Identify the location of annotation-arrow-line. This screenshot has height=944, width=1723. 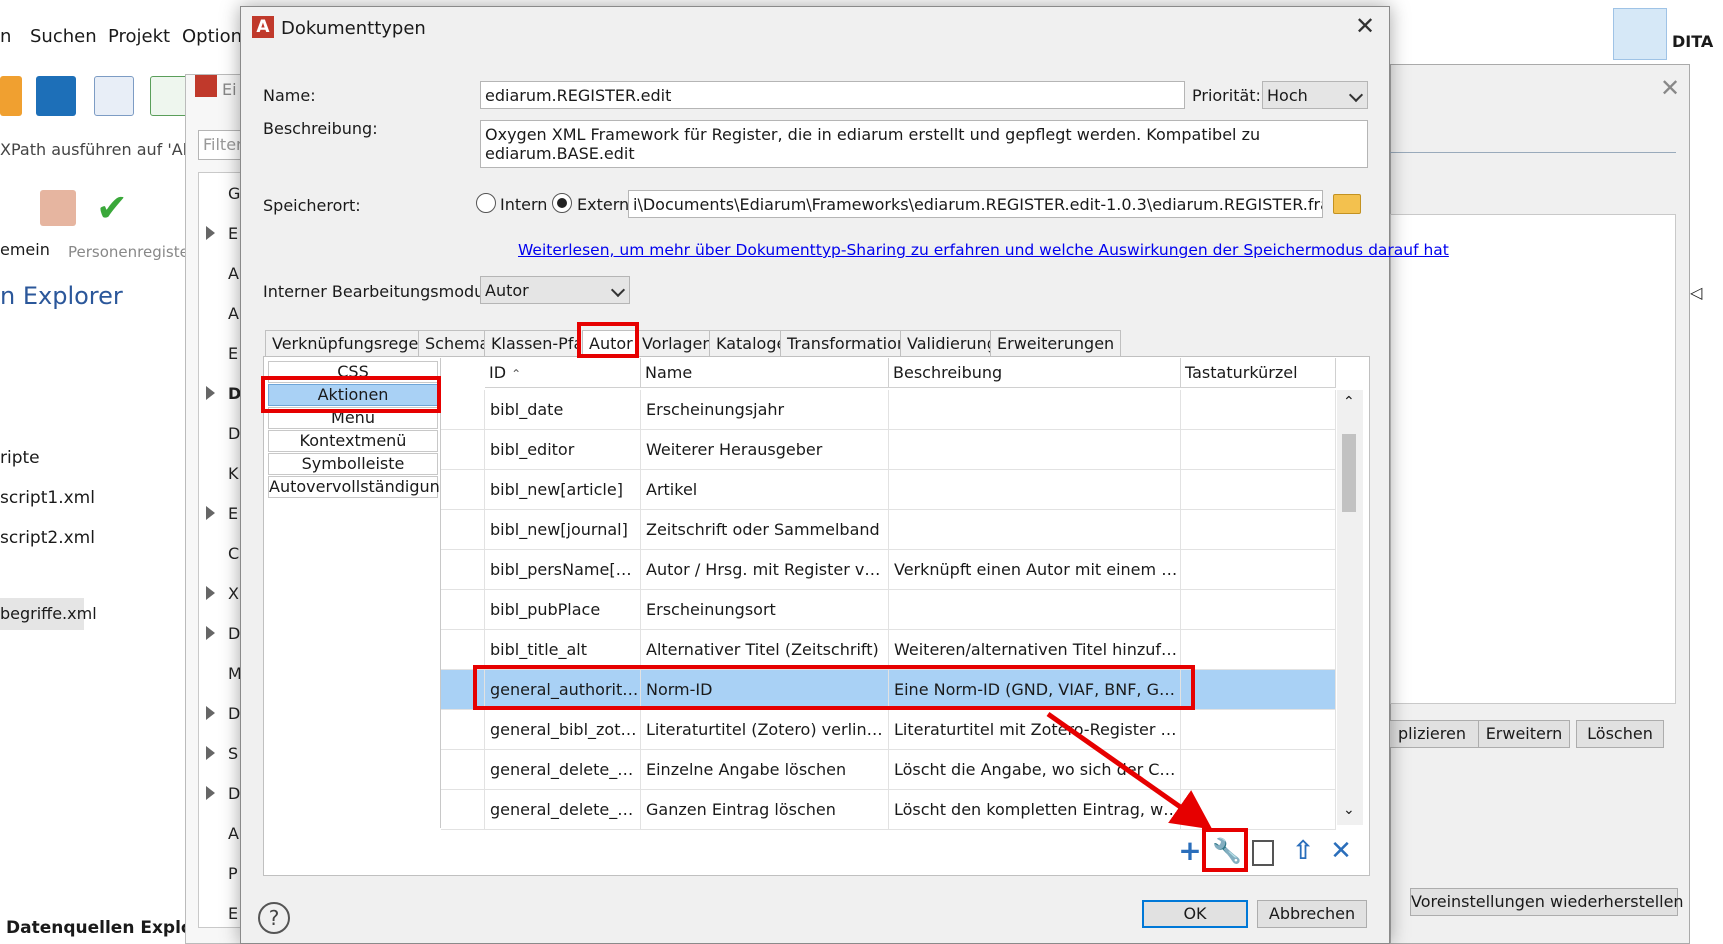
(1129, 770).